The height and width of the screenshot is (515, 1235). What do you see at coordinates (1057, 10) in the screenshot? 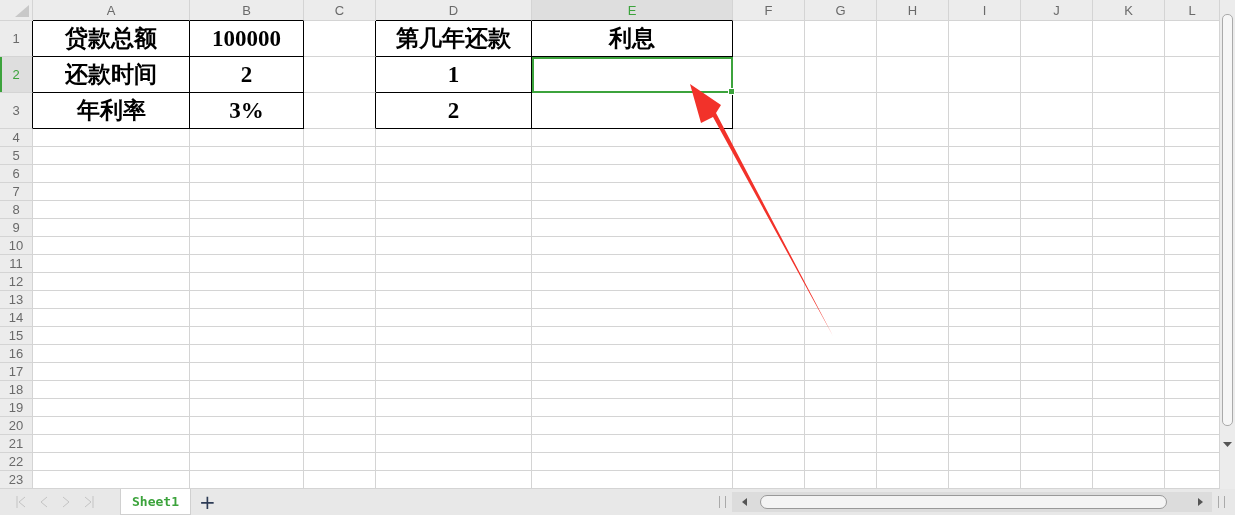
I see `column-header: J` at bounding box center [1057, 10].